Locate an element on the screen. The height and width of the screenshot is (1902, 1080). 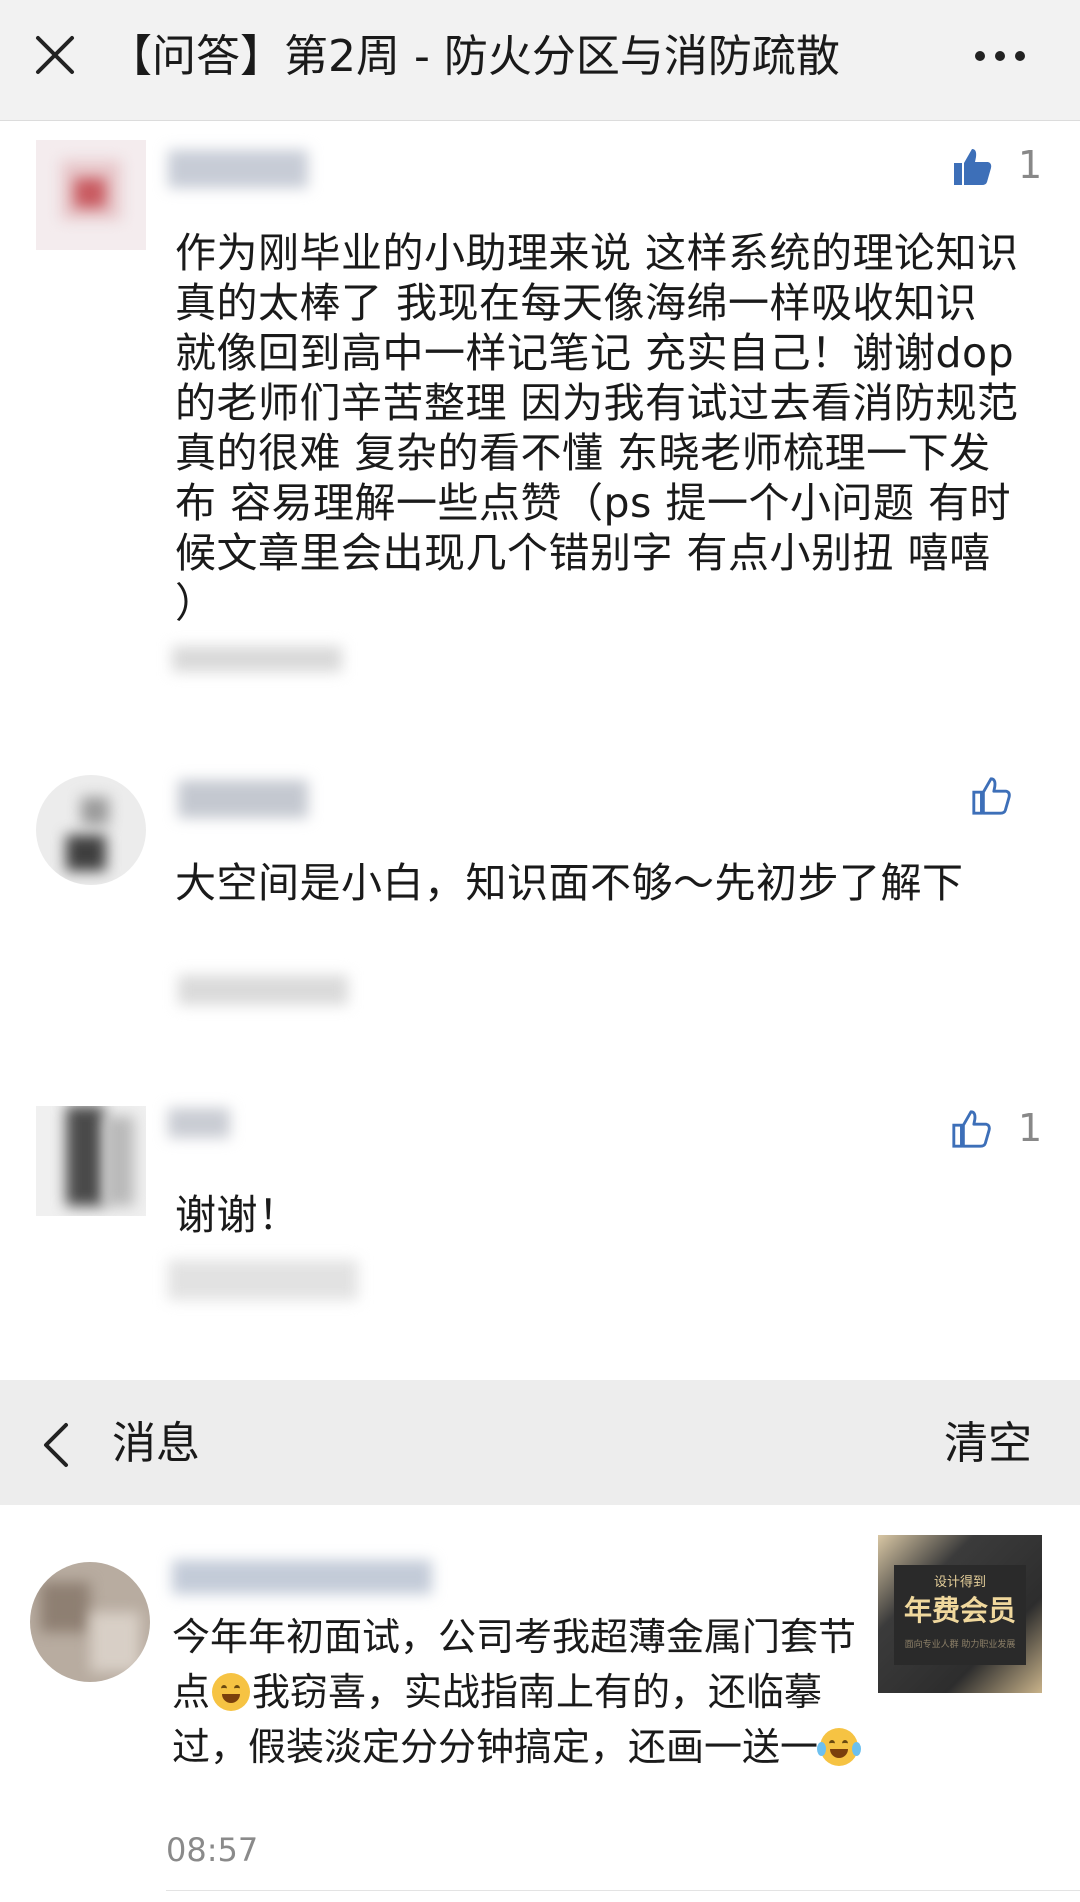
divider is located at coordinates (623, 1890).